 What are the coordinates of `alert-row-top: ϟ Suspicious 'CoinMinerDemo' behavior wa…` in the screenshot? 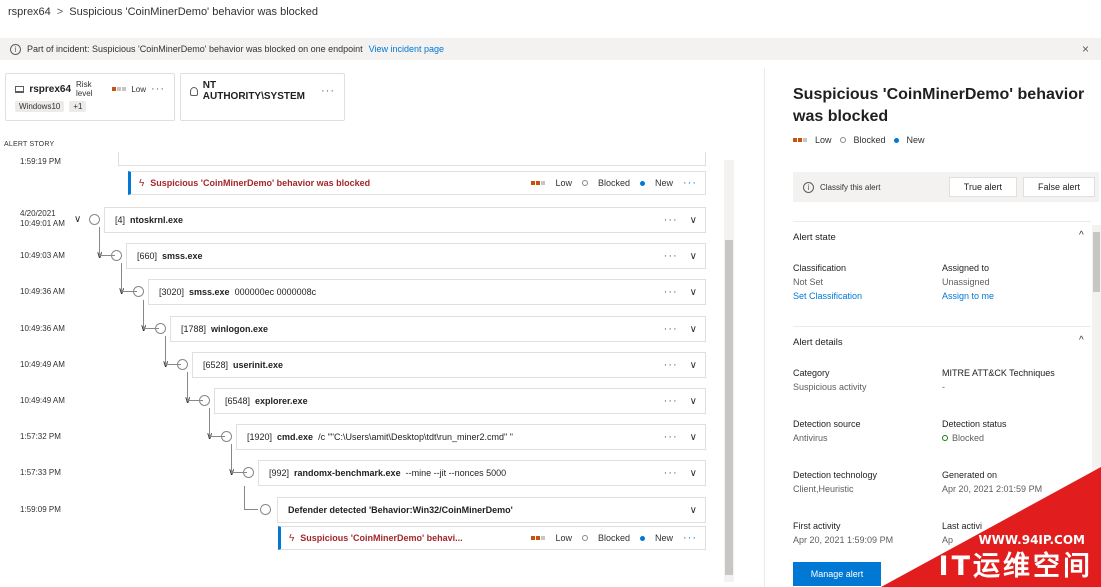 It's located at (417, 183).